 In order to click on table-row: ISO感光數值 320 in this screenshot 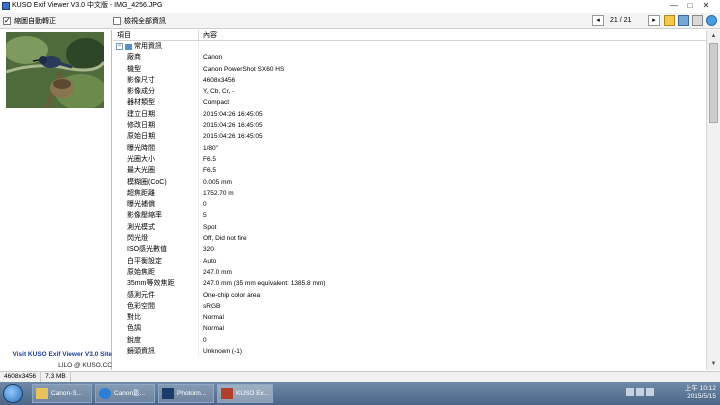, I will do `click(409, 250)`.